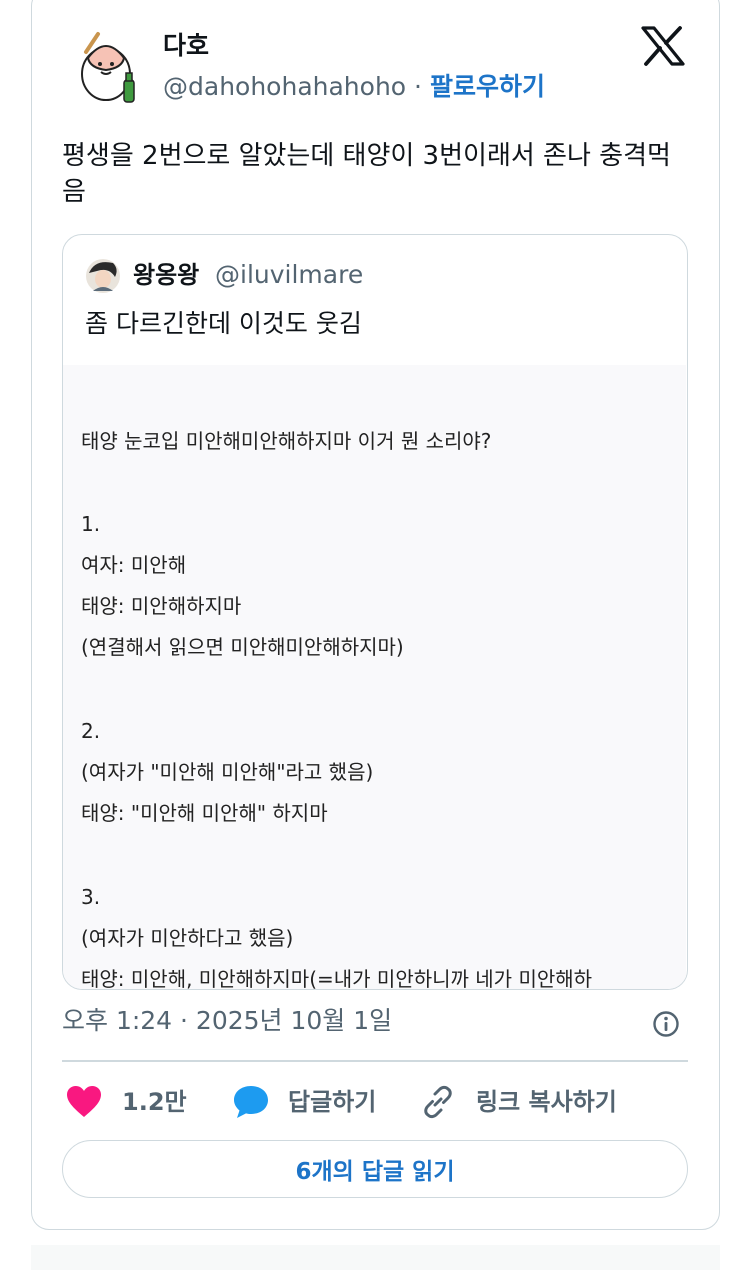 This screenshot has height=1270, width=750. What do you see at coordinates (242, 647) in the screenshot?
I see `image-text-line: (연결해서 읽으면 미안해미안해하지마)` at bounding box center [242, 647].